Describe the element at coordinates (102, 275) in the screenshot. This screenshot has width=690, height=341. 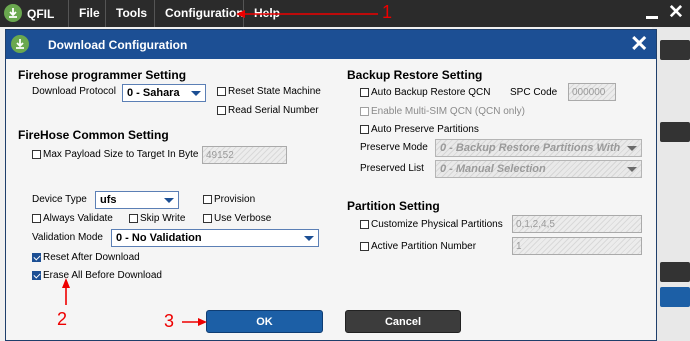
I see `erase-all-before-download-label: Erase All Before Download` at that location.